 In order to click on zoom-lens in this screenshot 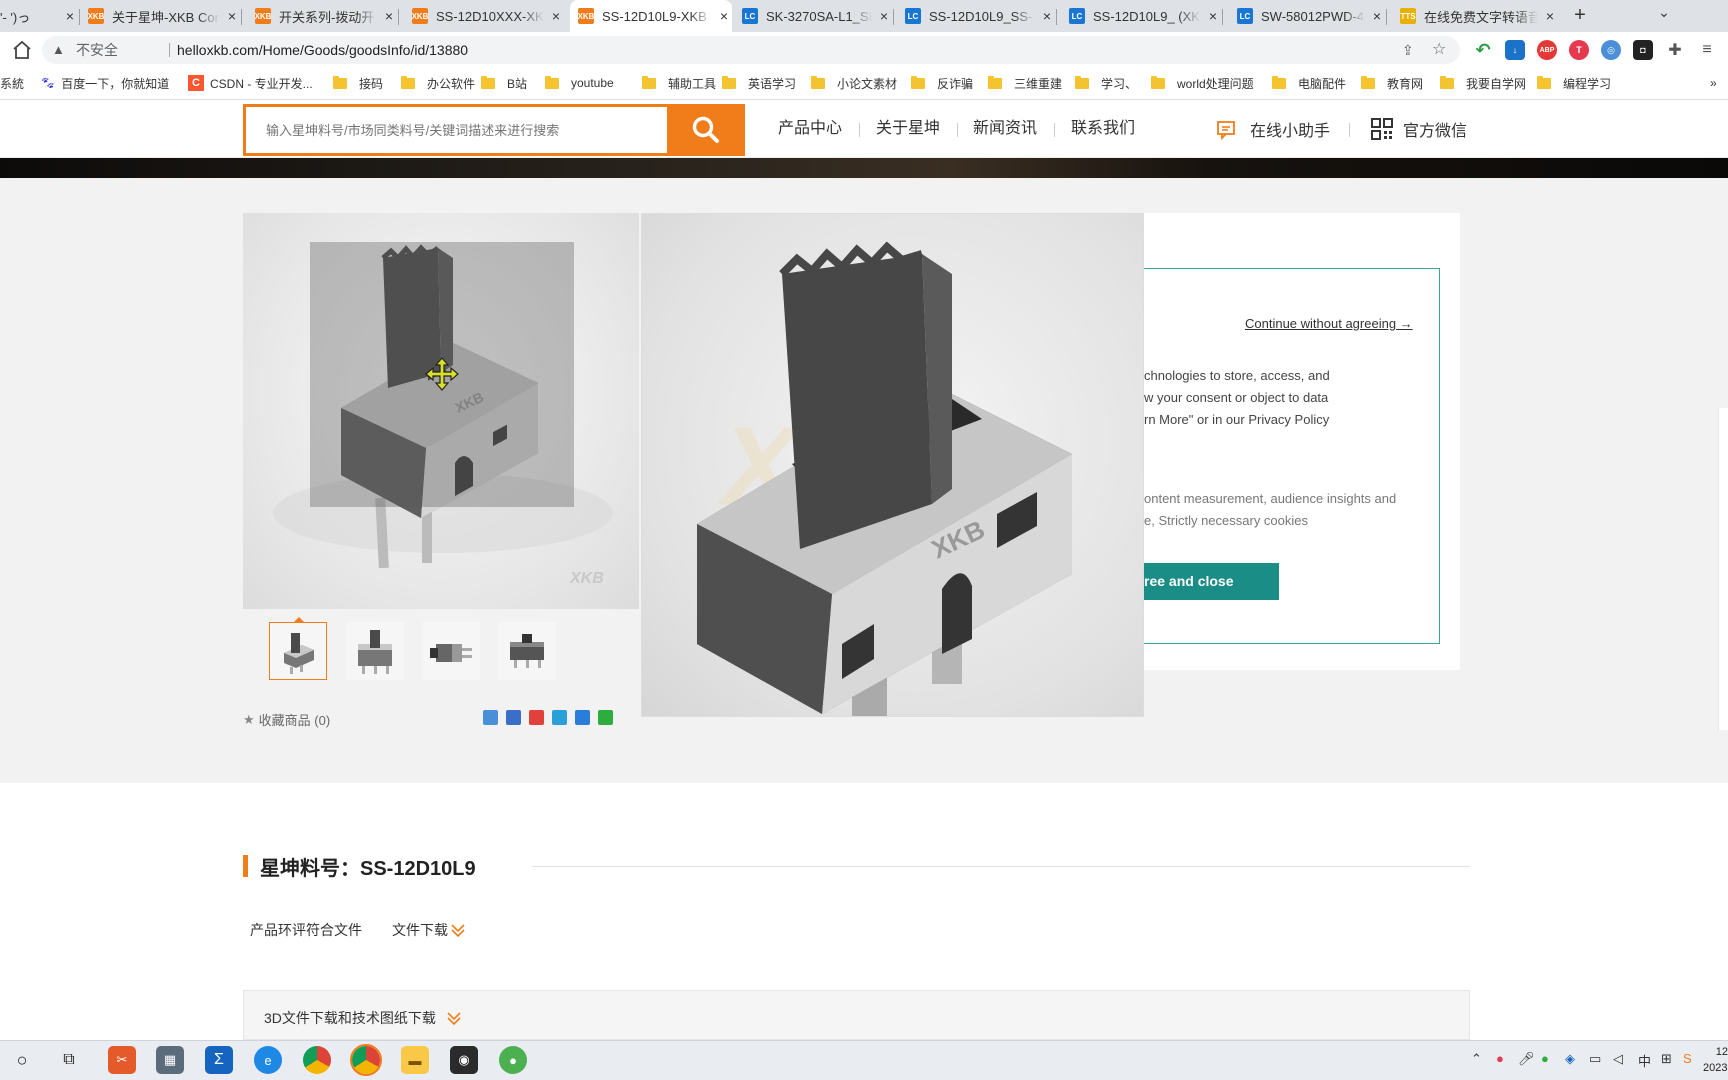, I will do `click(442, 374)`.